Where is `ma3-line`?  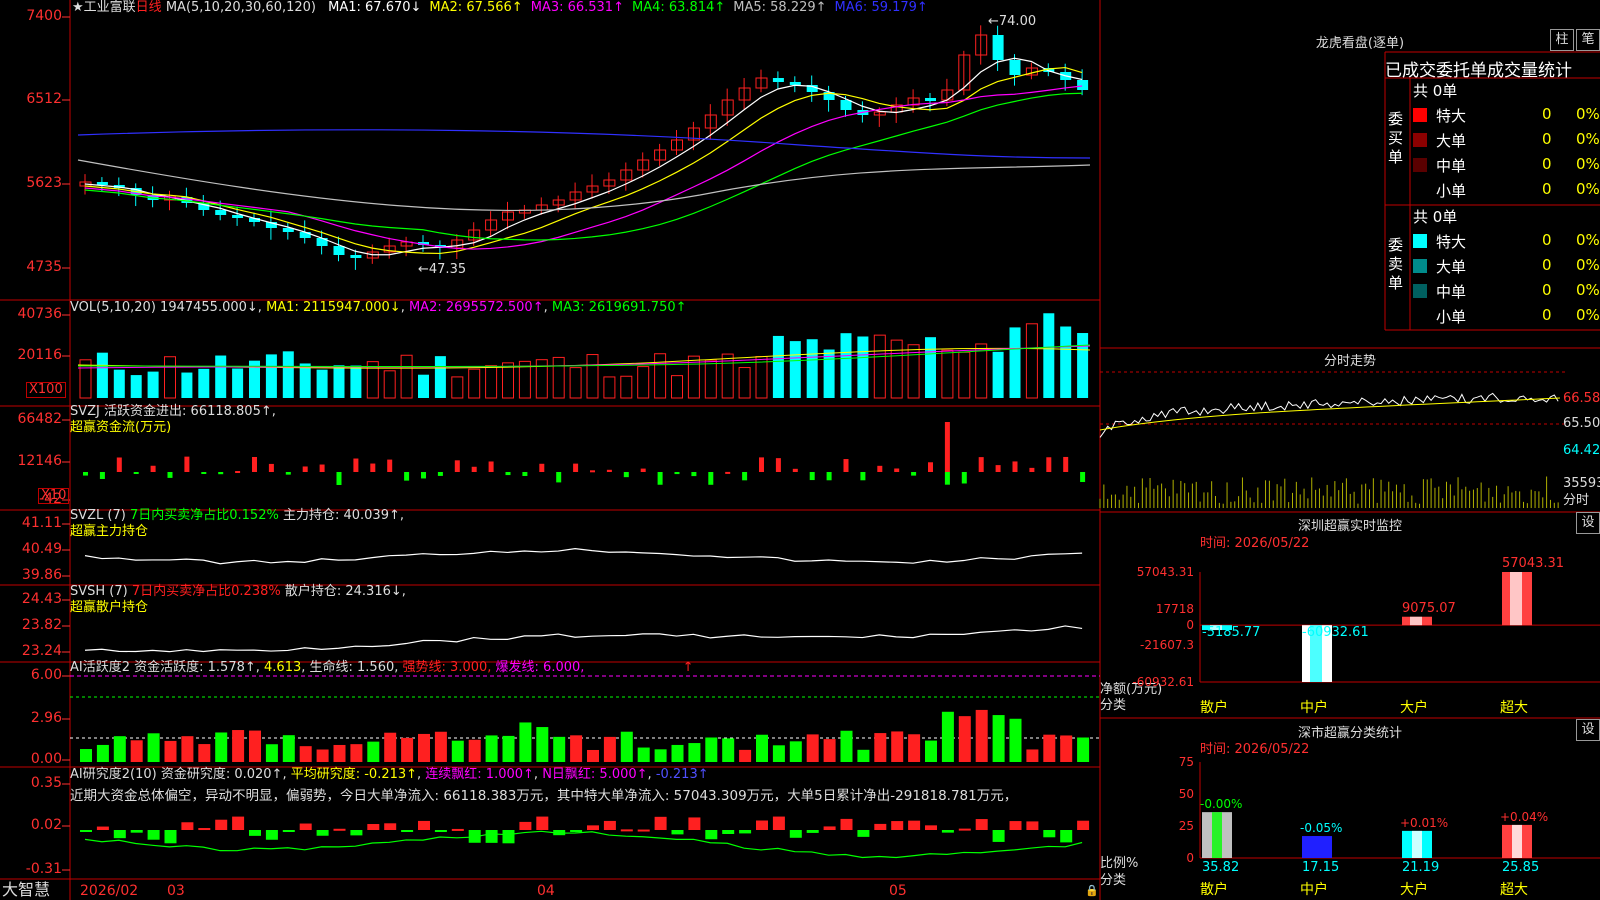
ma3-line is located at coordinates (583, 167).